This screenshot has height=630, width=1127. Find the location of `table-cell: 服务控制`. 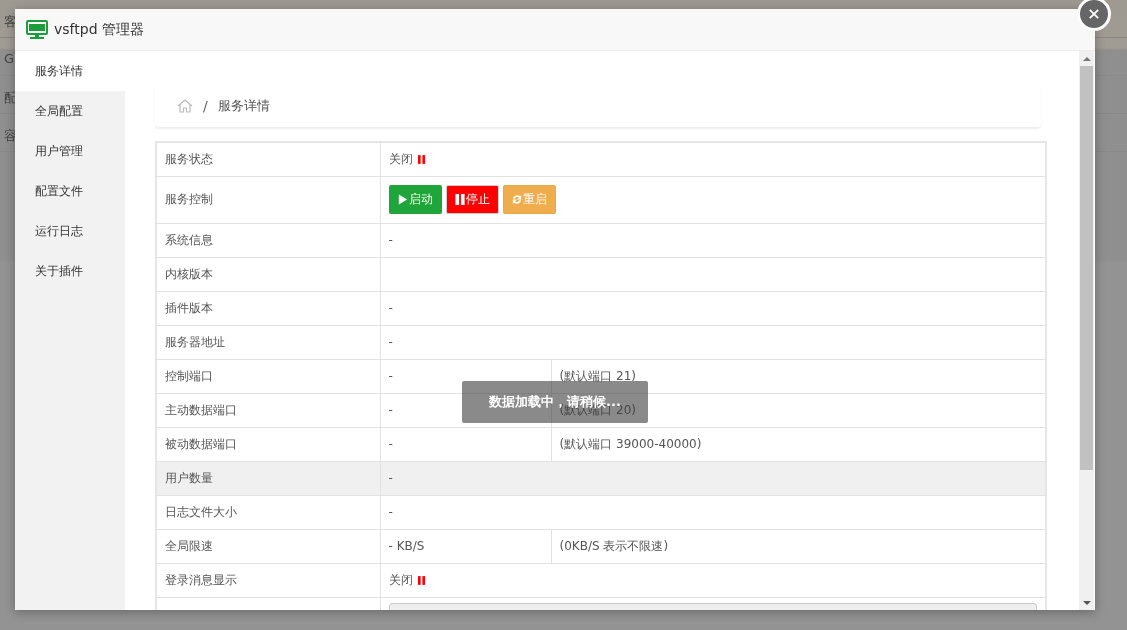

table-cell: 服务控制 is located at coordinates (268, 199).